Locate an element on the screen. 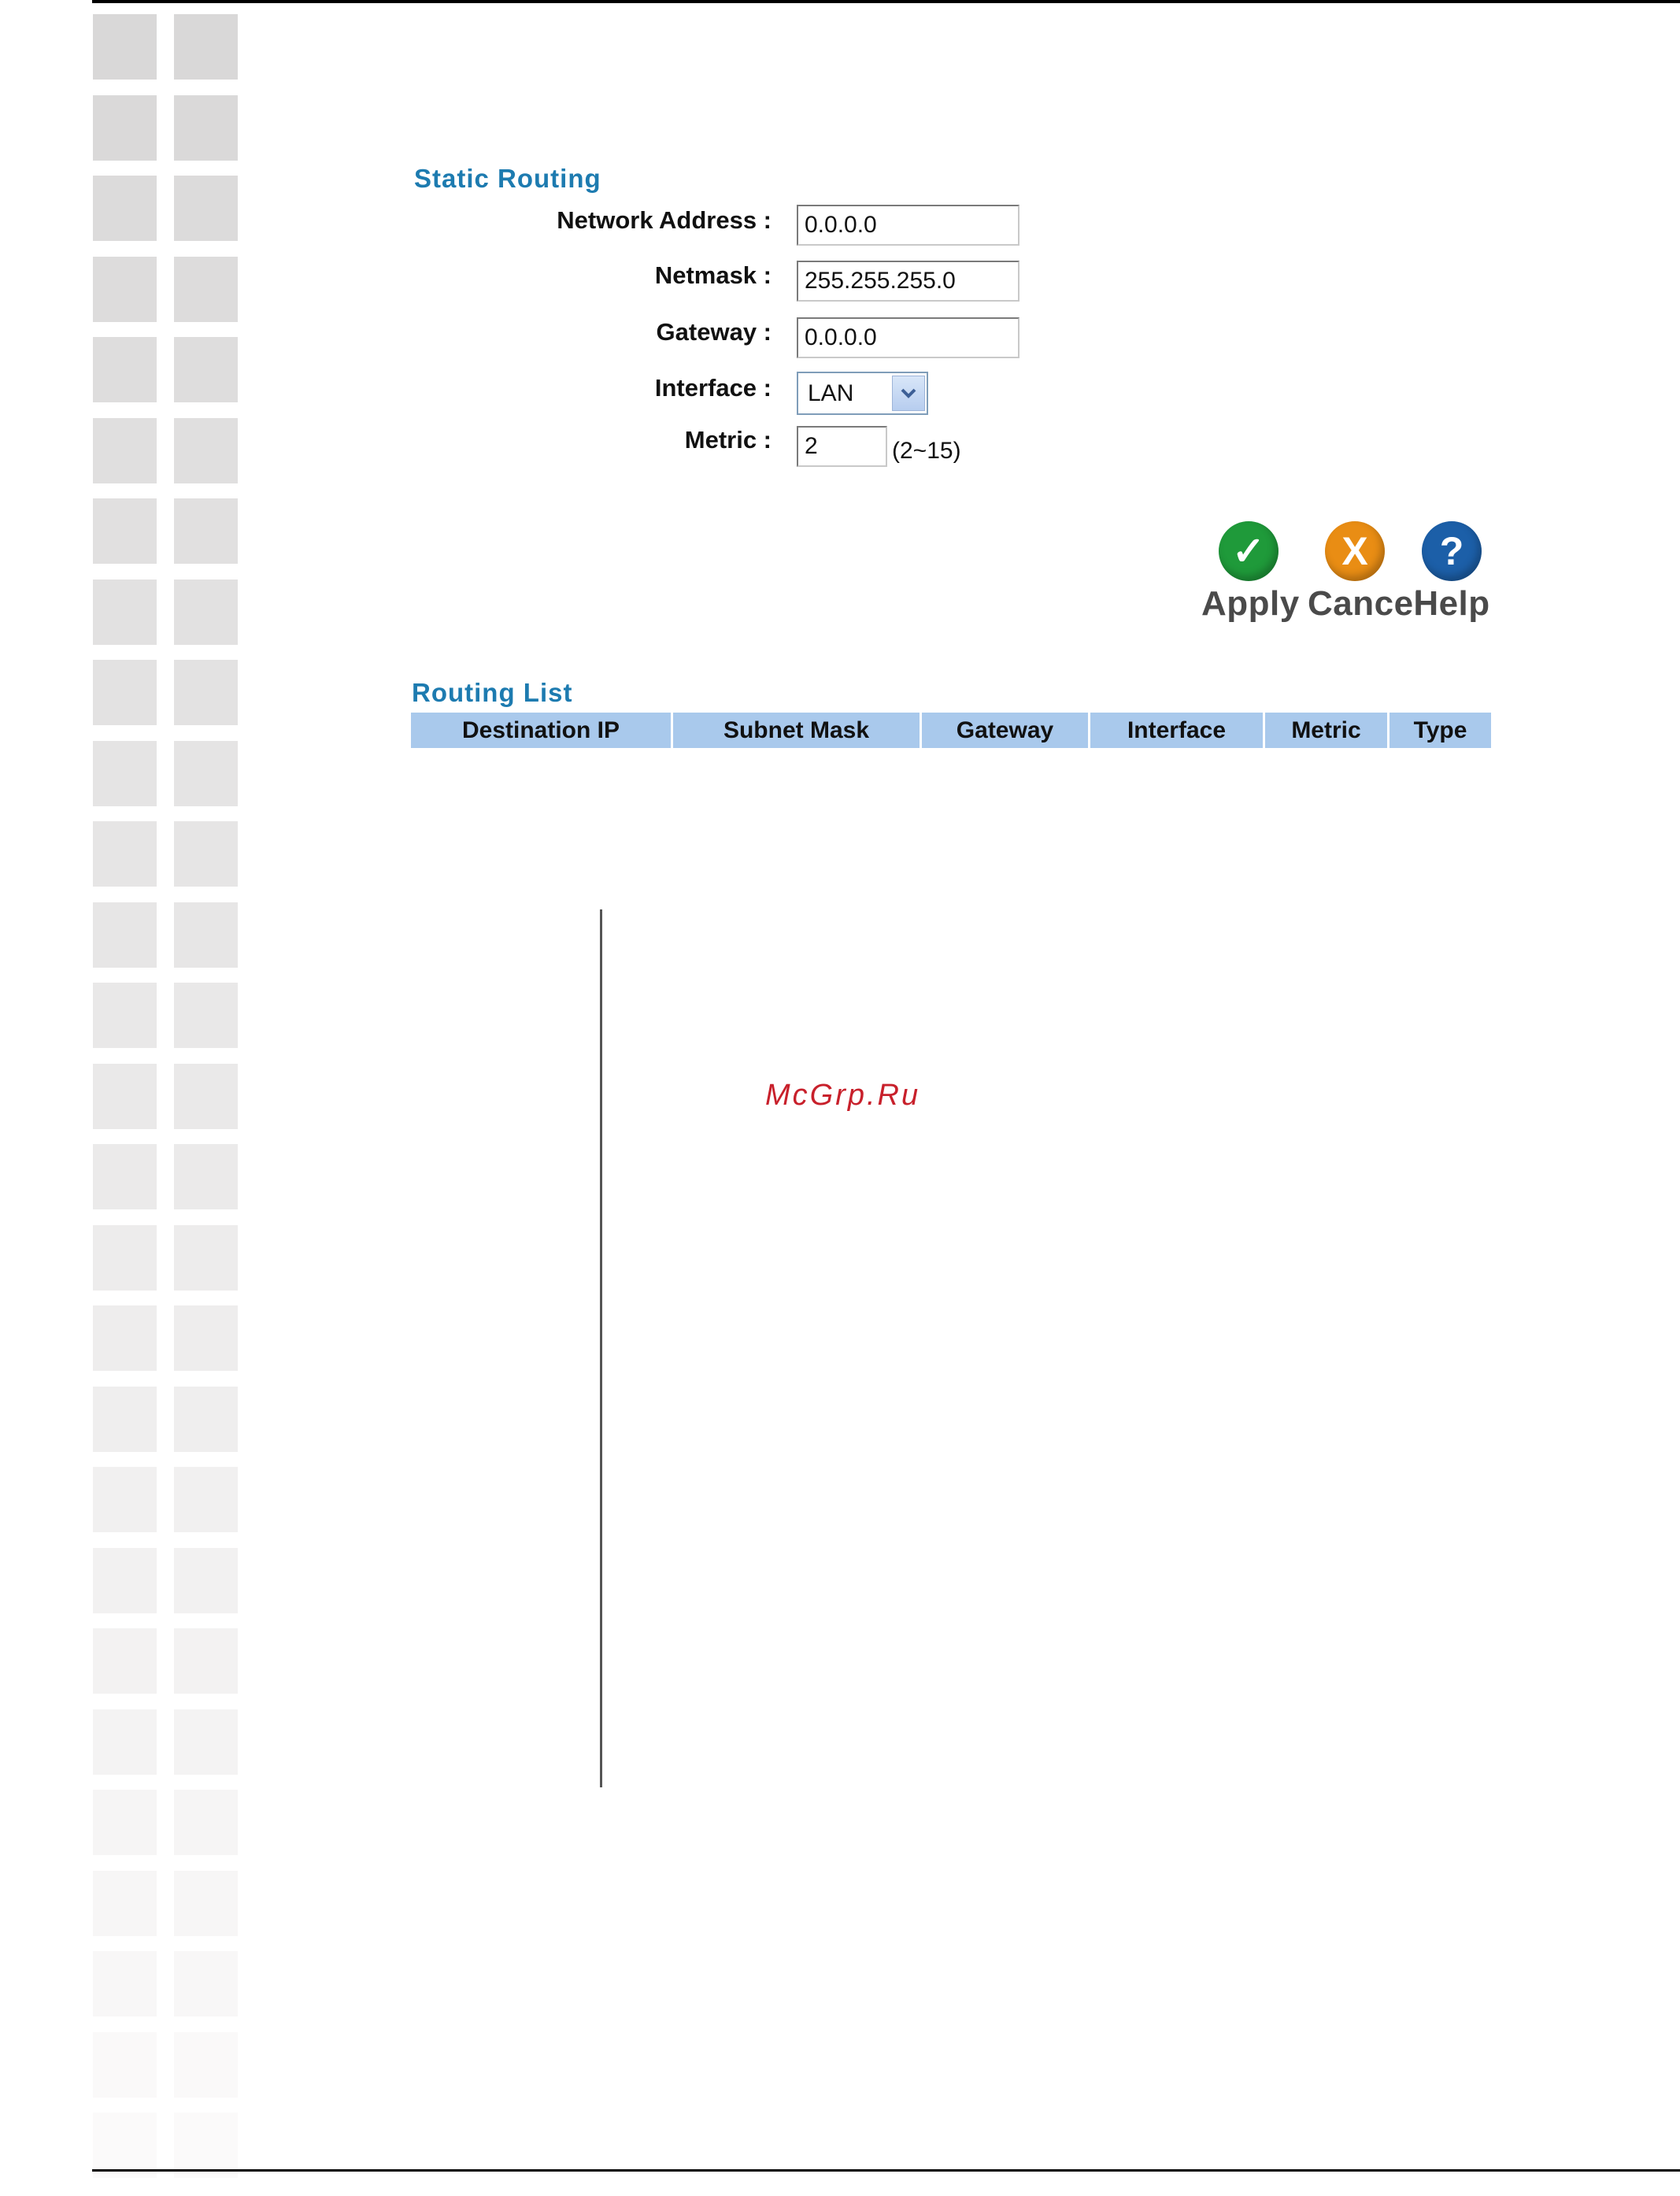  top-rule is located at coordinates (886, 2).